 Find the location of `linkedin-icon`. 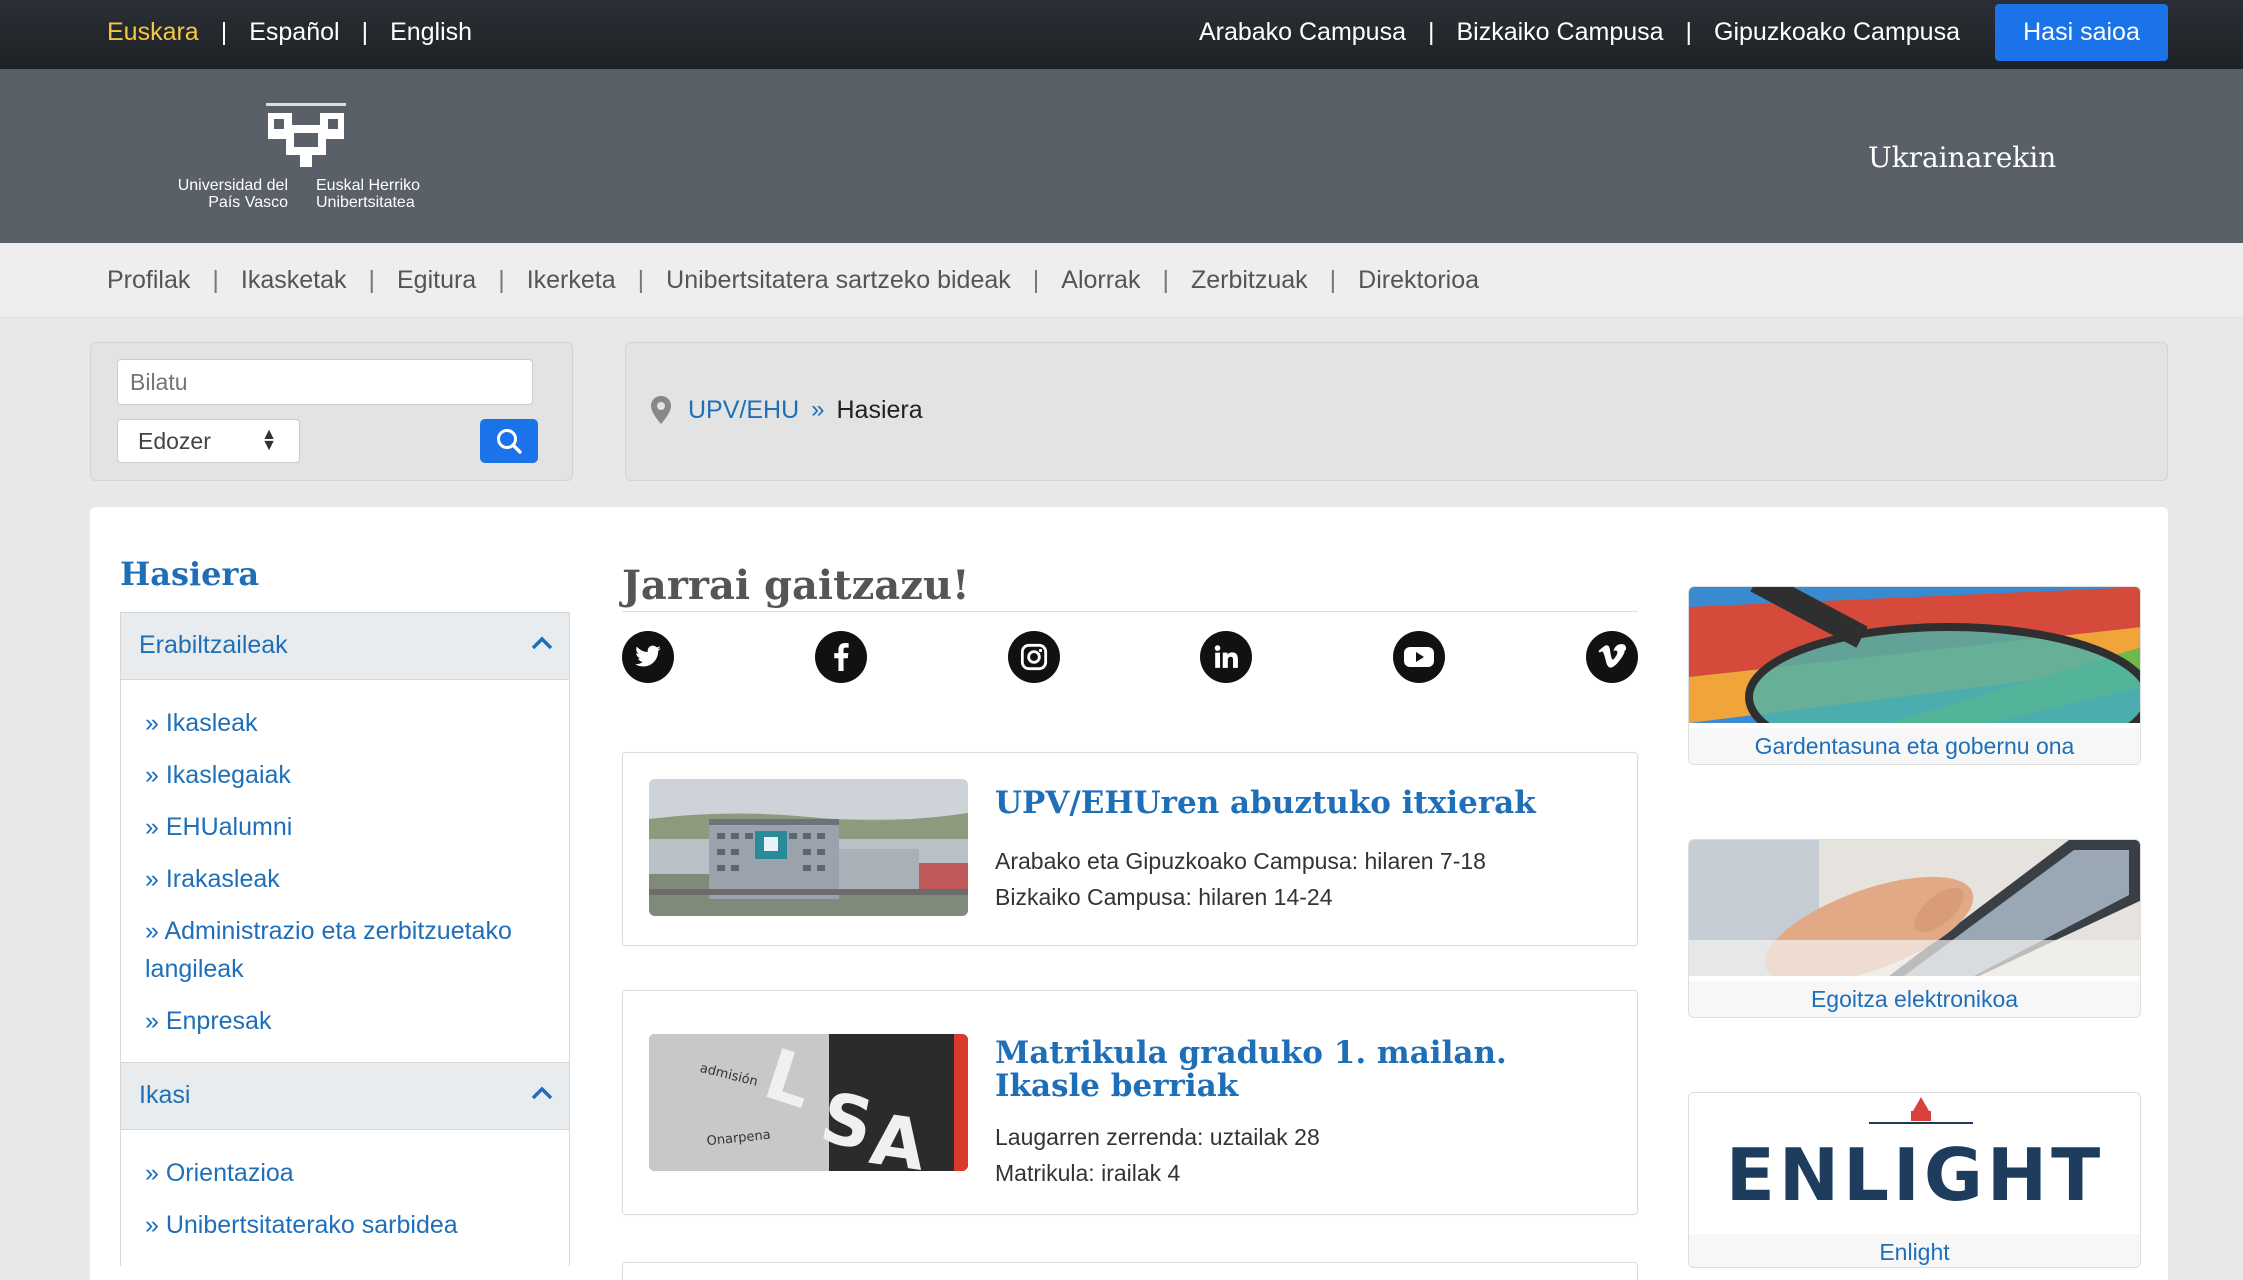

linkedin-icon is located at coordinates (1227, 656).